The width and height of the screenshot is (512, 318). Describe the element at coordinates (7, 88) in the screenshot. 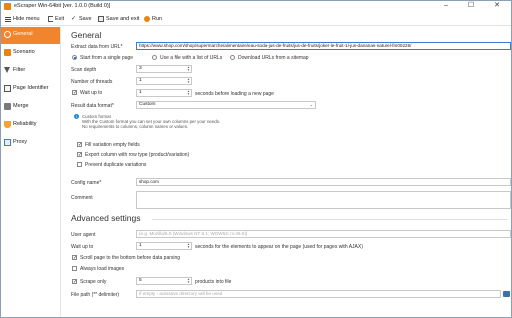

I see `page-icon` at that location.